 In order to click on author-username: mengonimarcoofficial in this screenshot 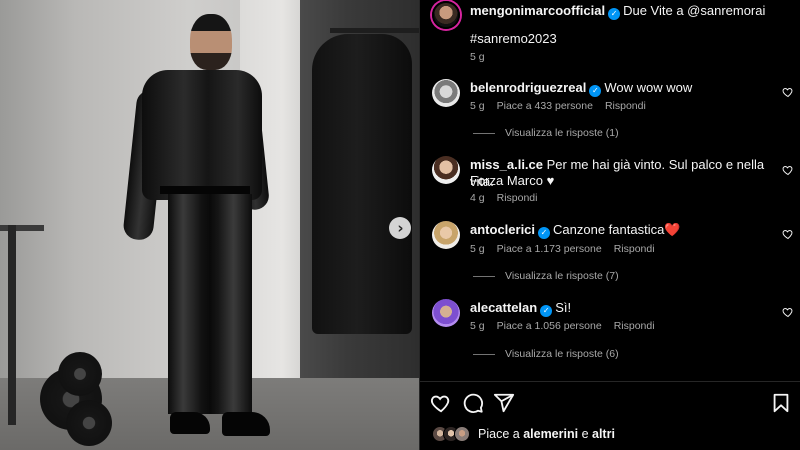, I will do `click(537, 10)`.